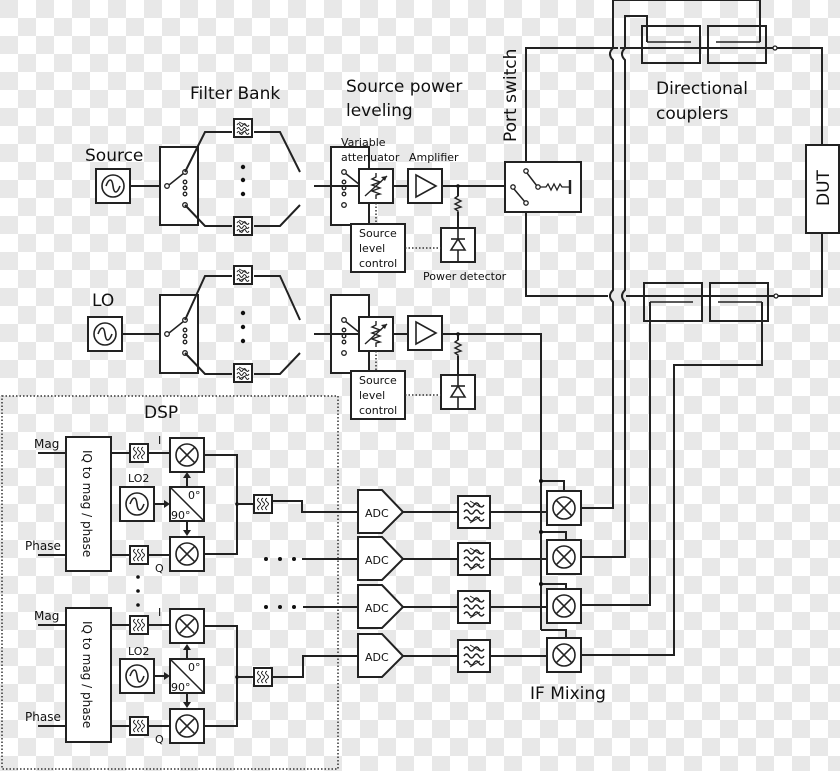  What do you see at coordinates (465, 276) in the screenshot?
I see `power-detector-label: Power detector` at bounding box center [465, 276].